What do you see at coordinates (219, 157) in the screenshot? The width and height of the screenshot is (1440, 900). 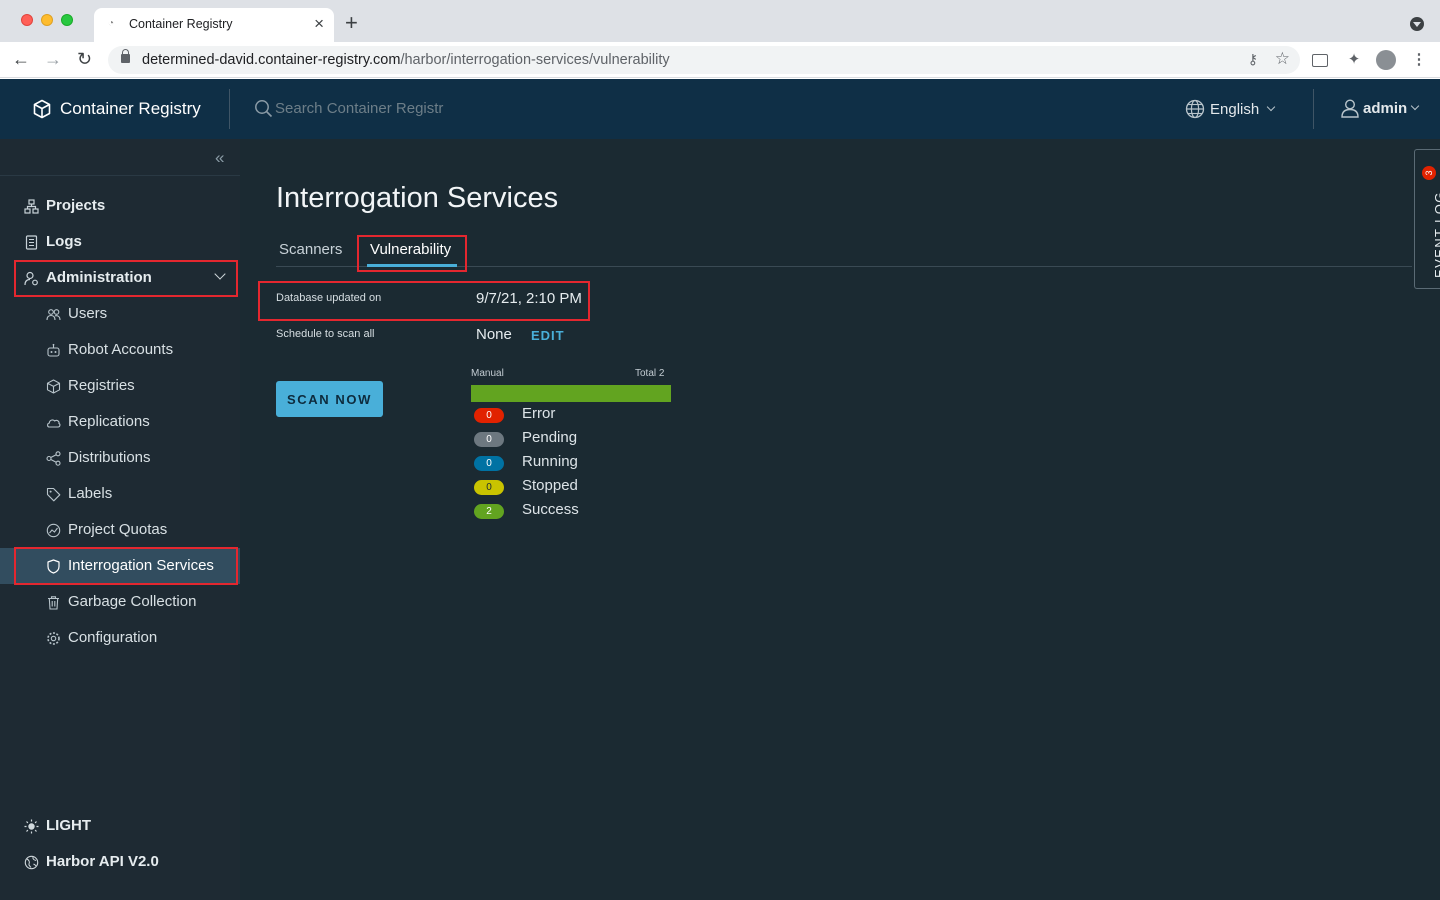 I see `collapse-sidebar-icon: «` at bounding box center [219, 157].